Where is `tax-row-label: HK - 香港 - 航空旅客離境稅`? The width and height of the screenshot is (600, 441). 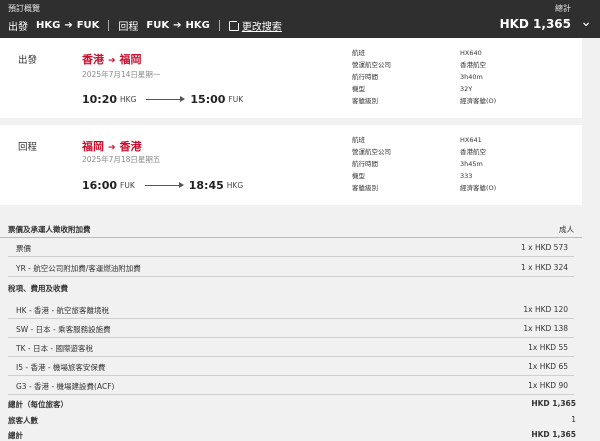
tax-row-label: HK - 香港 - 航空旅客離境稅 is located at coordinates (63, 310).